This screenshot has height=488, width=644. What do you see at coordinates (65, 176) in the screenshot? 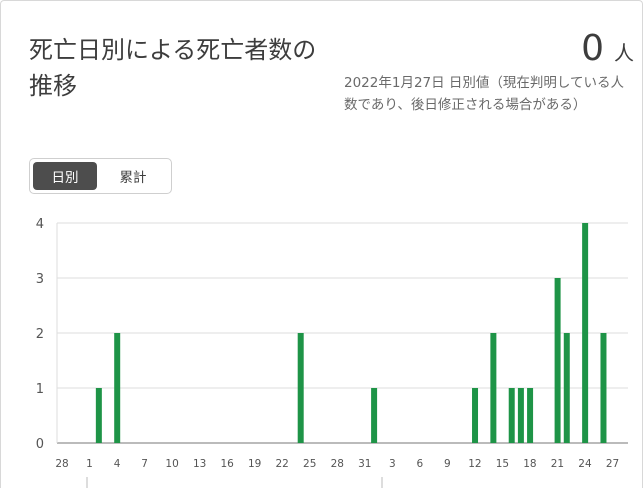
I see `daily-toggle-button: 日別` at bounding box center [65, 176].